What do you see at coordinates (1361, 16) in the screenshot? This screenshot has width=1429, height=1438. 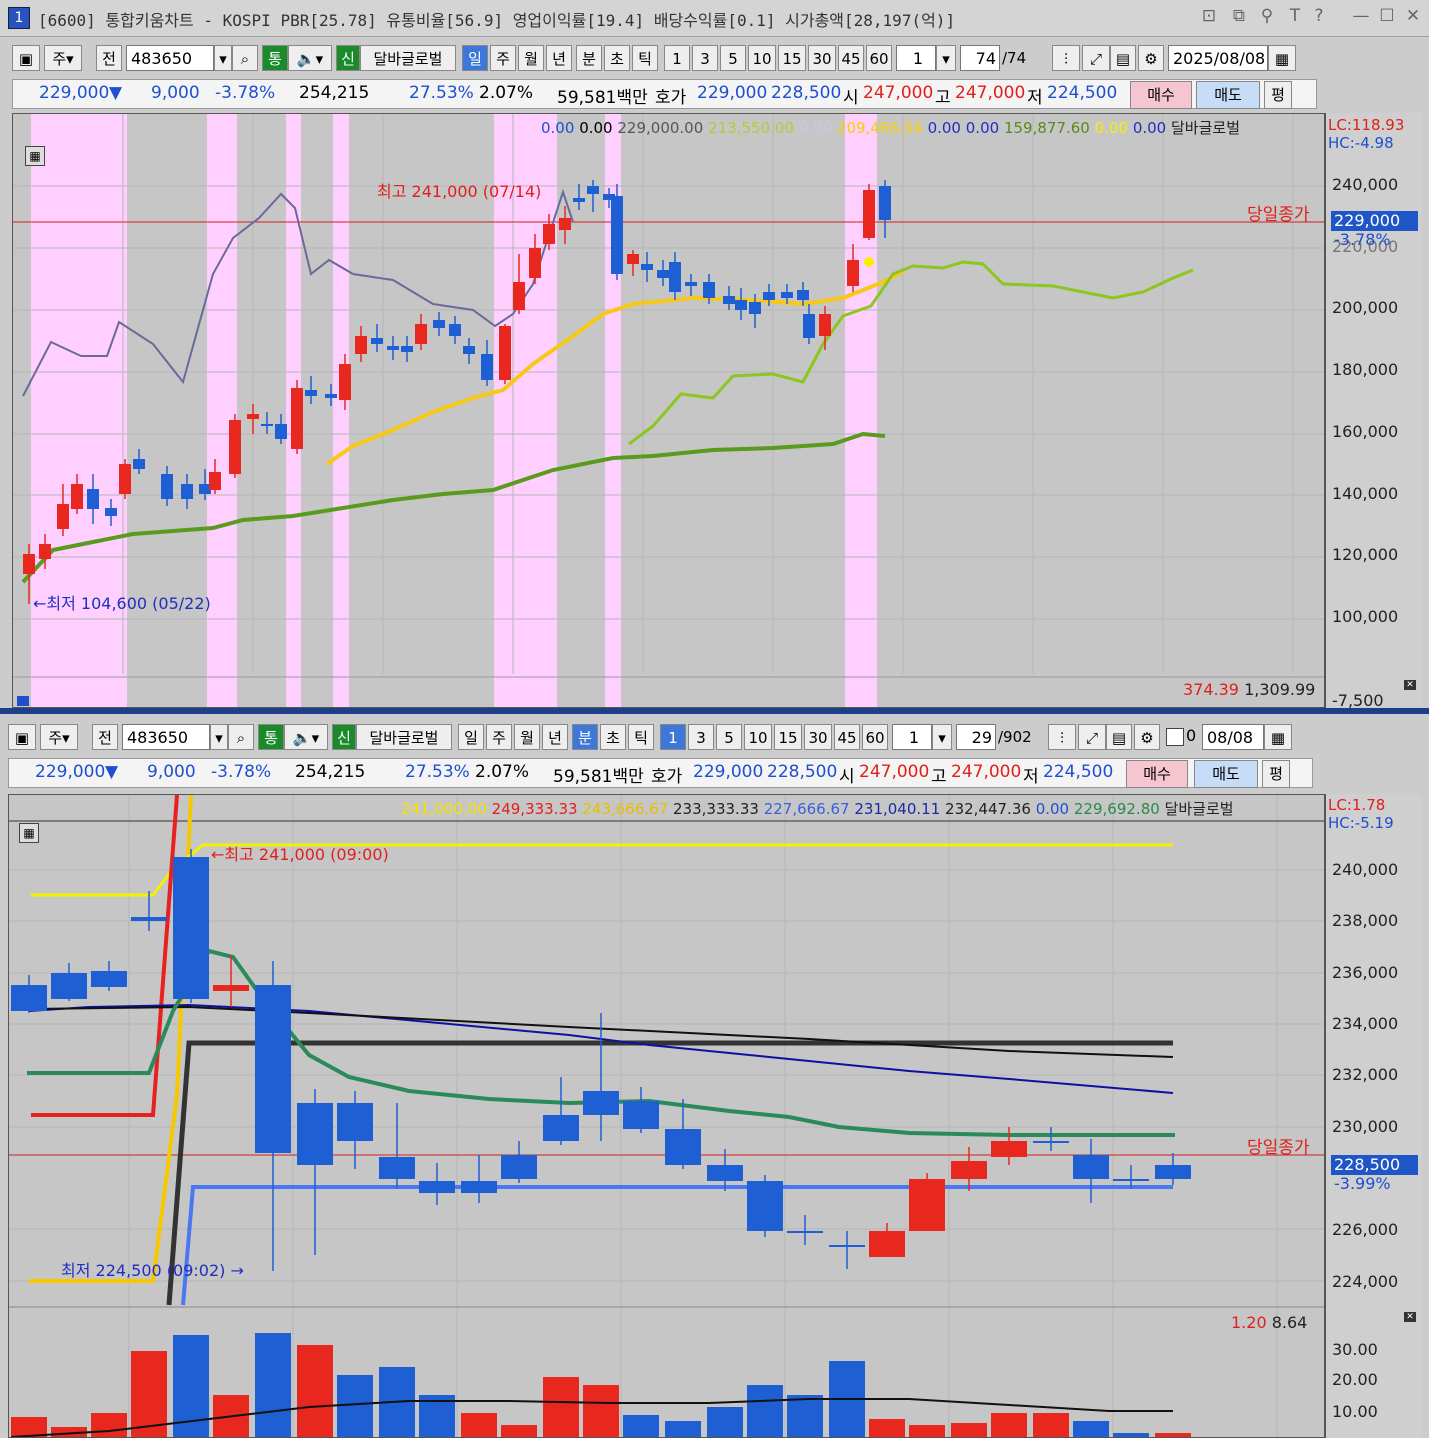 I see `minimize-icon: —` at bounding box center [1361, 16].